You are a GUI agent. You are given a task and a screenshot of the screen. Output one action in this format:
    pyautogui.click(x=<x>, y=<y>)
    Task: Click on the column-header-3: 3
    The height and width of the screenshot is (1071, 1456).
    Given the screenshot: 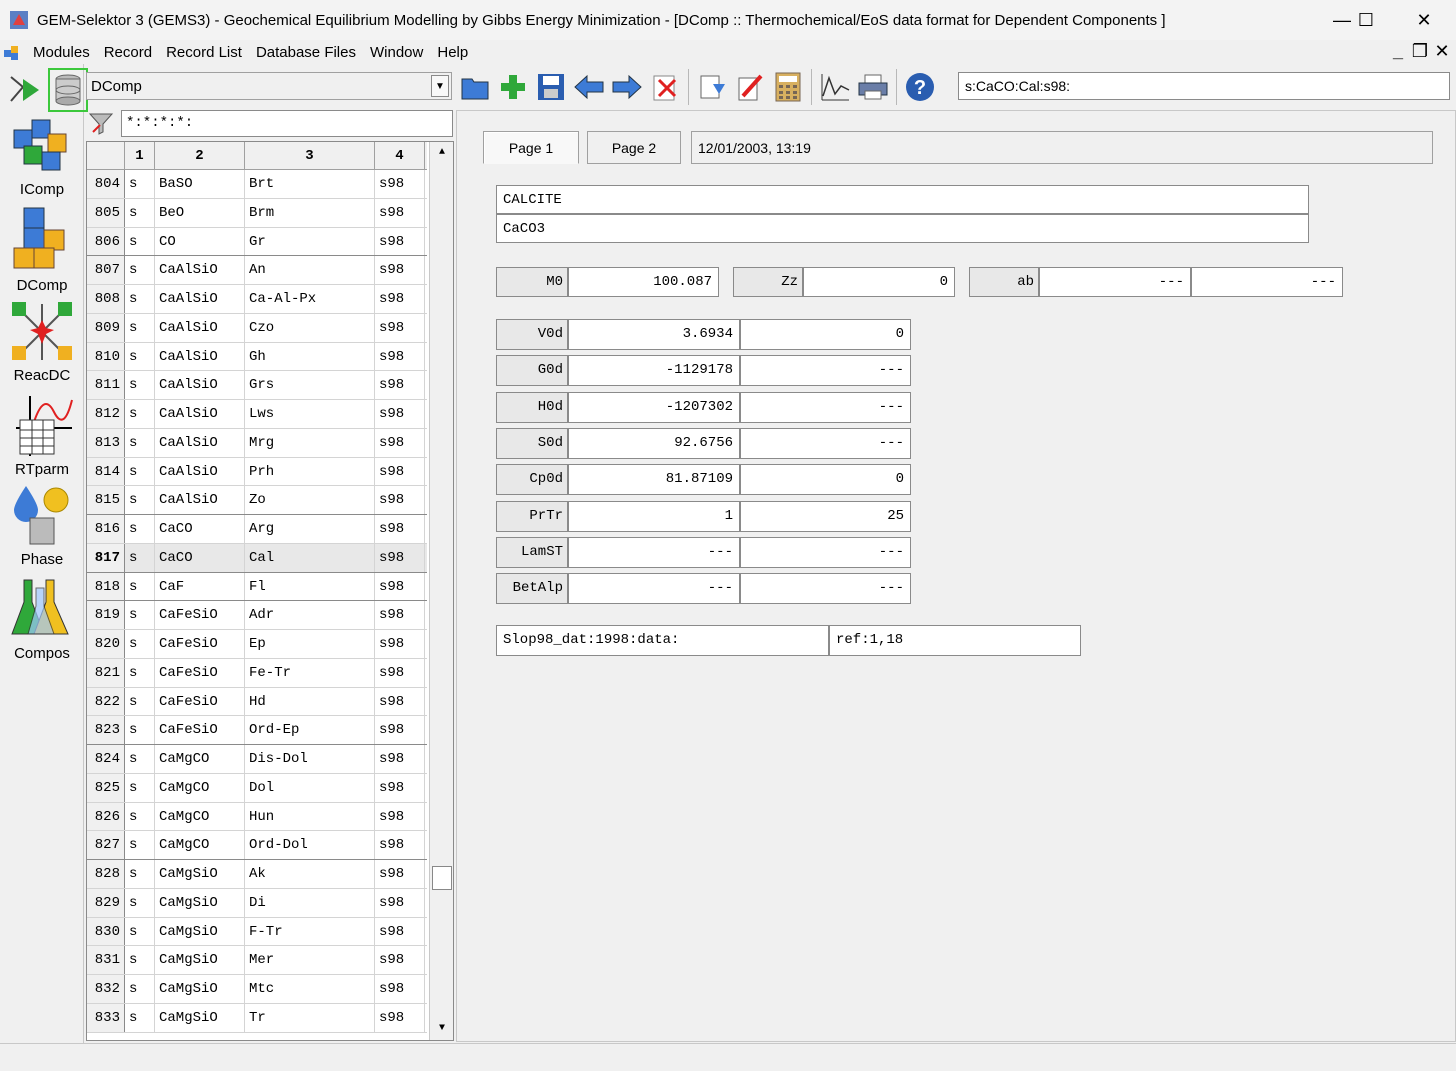 What is the action you would take?
    pyautogui.click(x=310, y=155)
    